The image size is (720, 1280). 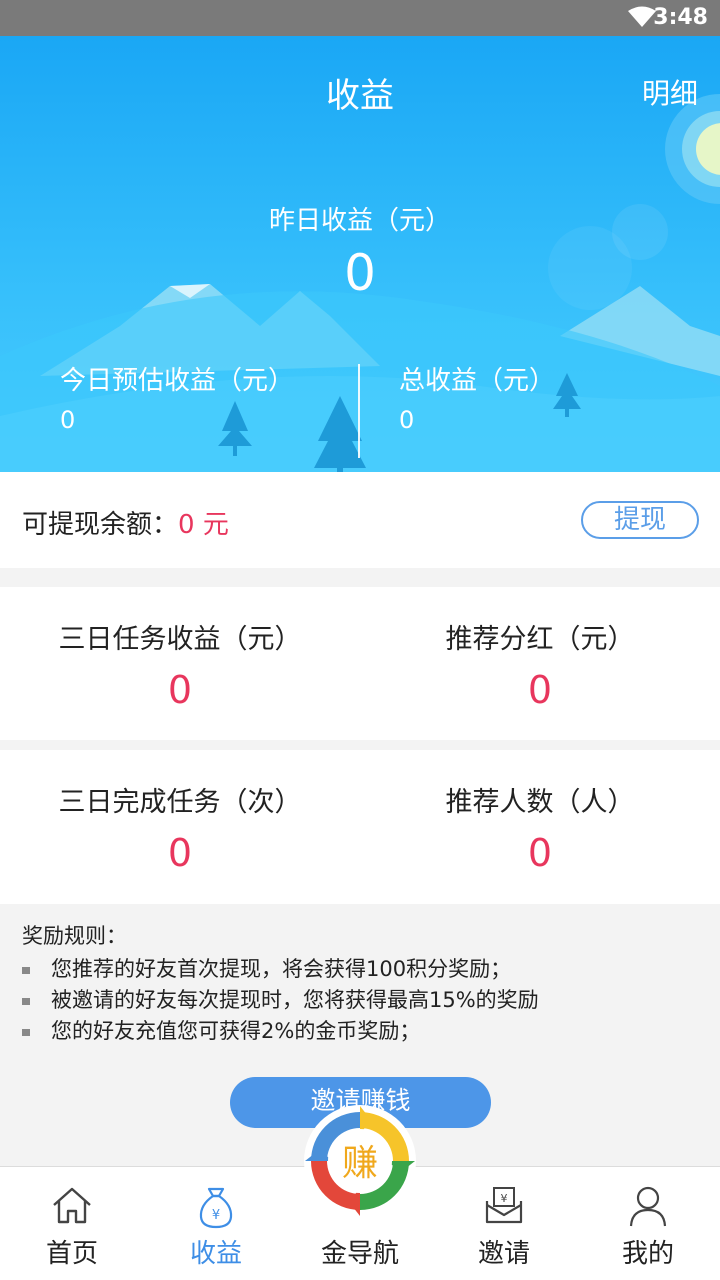 What do you see at coordinates (177, 381) in the screenshot?
I see `today-estimated-label: 今日预估收益（元）` at bounding box center [177, 381].